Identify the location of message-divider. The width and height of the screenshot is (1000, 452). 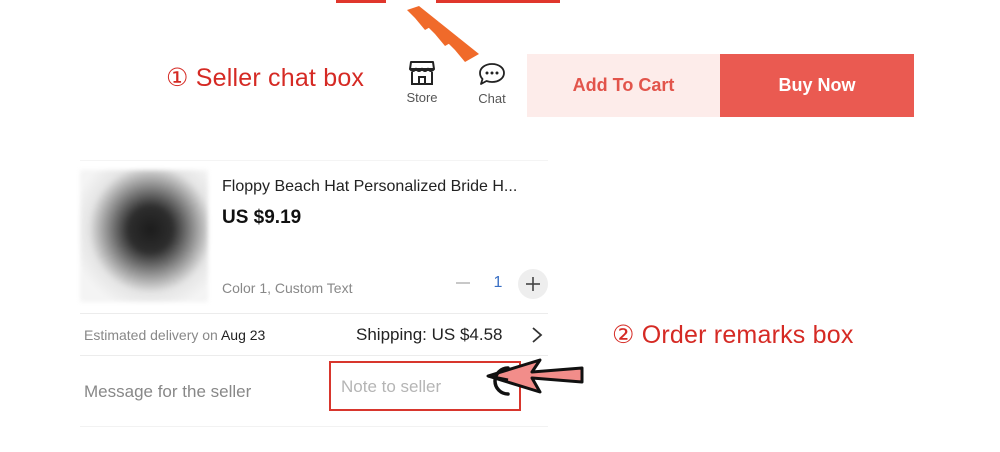
(314, 426).